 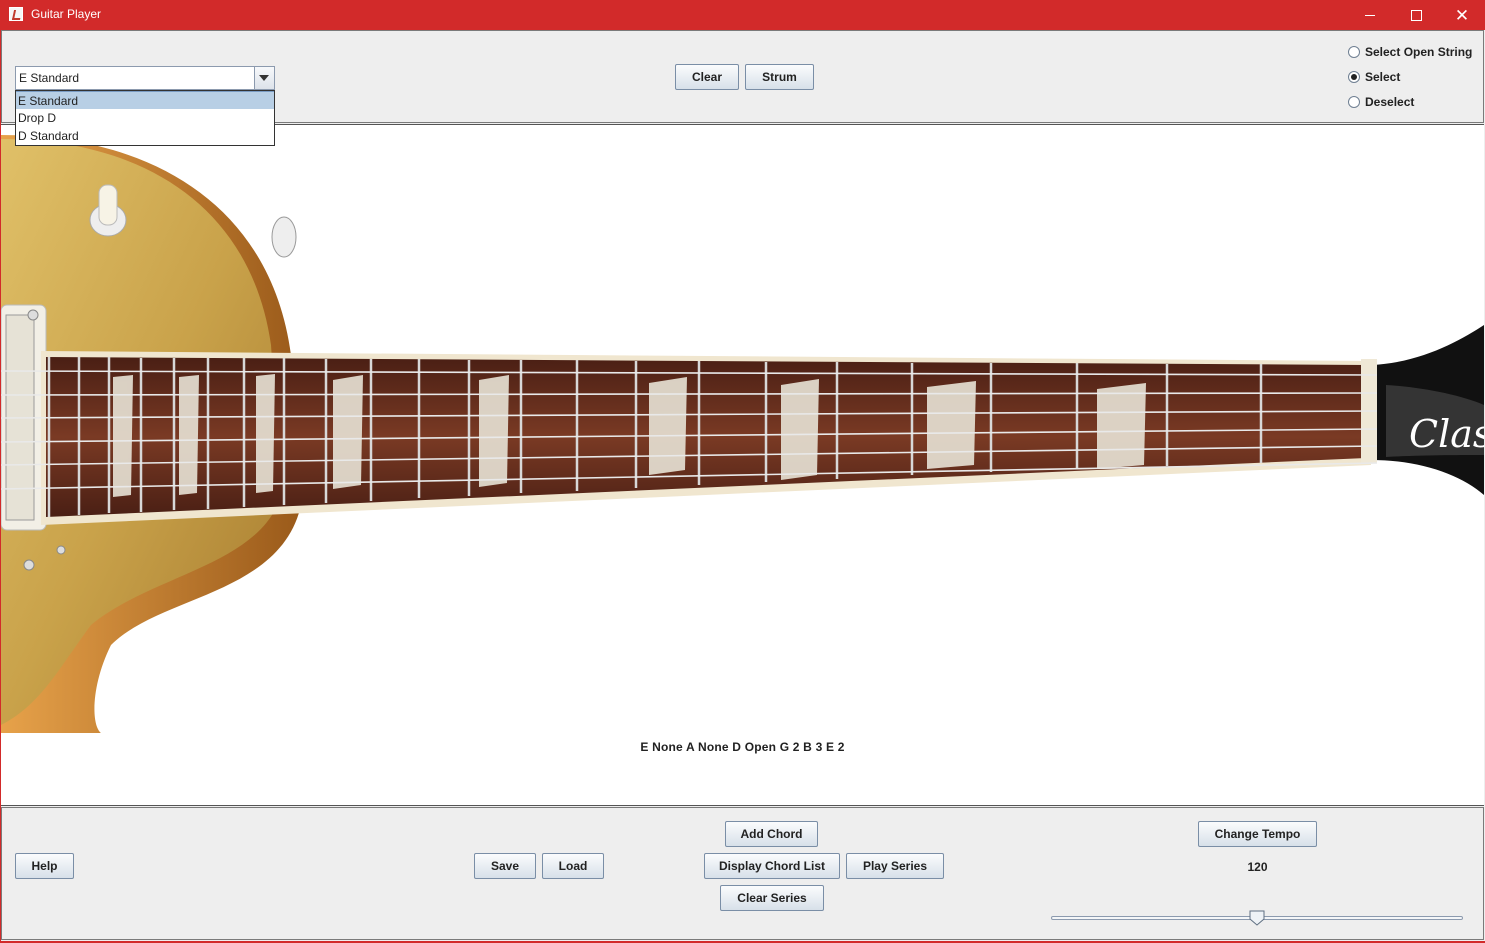 I want to click on tuning-option-label: Drop D, so click(x=37, y=118).